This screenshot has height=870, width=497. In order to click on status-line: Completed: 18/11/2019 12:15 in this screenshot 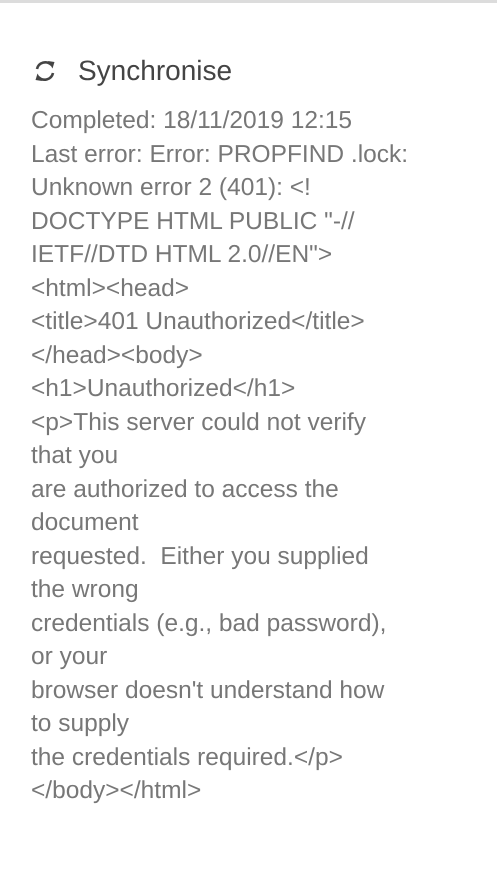, I will do `click(192, 121)`.